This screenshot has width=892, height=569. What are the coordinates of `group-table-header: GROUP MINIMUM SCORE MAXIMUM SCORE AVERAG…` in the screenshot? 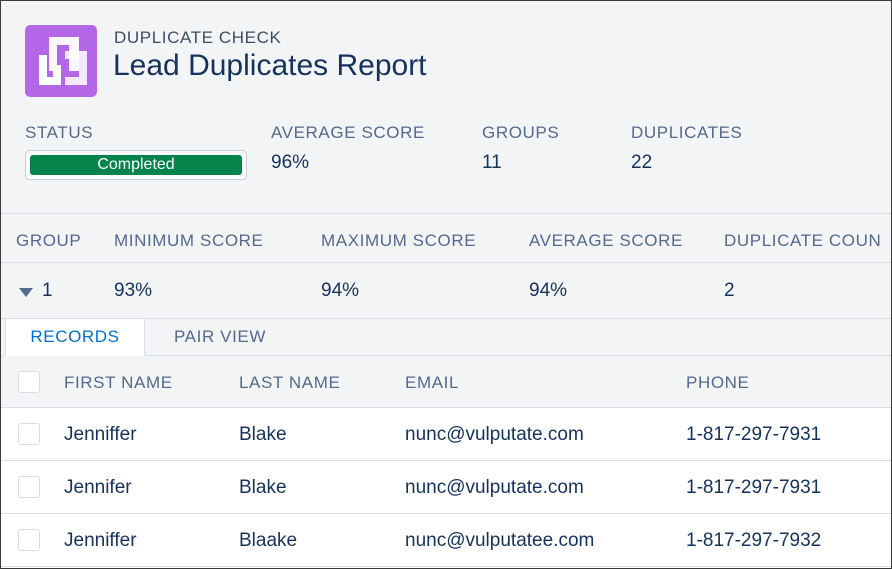 It's located at (446, 238).